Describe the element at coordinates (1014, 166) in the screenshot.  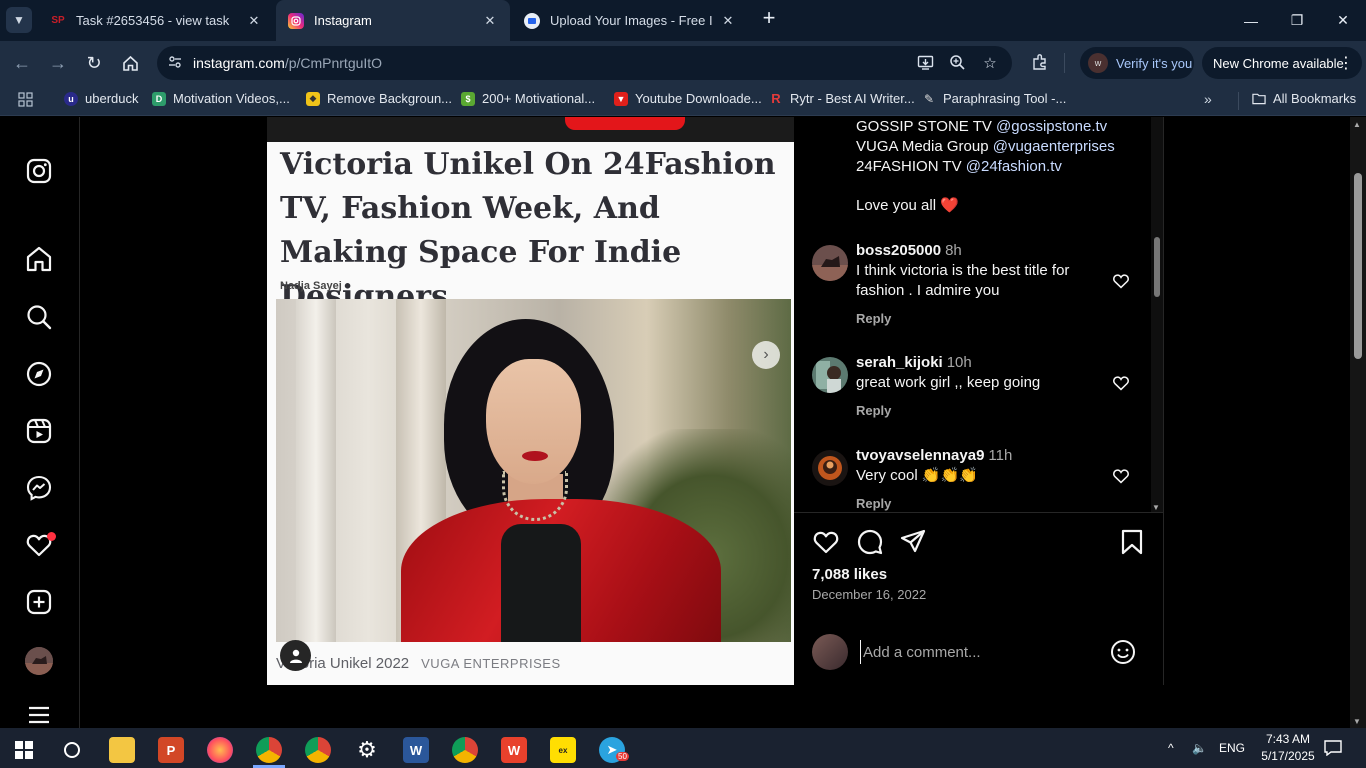
I see `mention-link: @24fashion.tv` at that location.